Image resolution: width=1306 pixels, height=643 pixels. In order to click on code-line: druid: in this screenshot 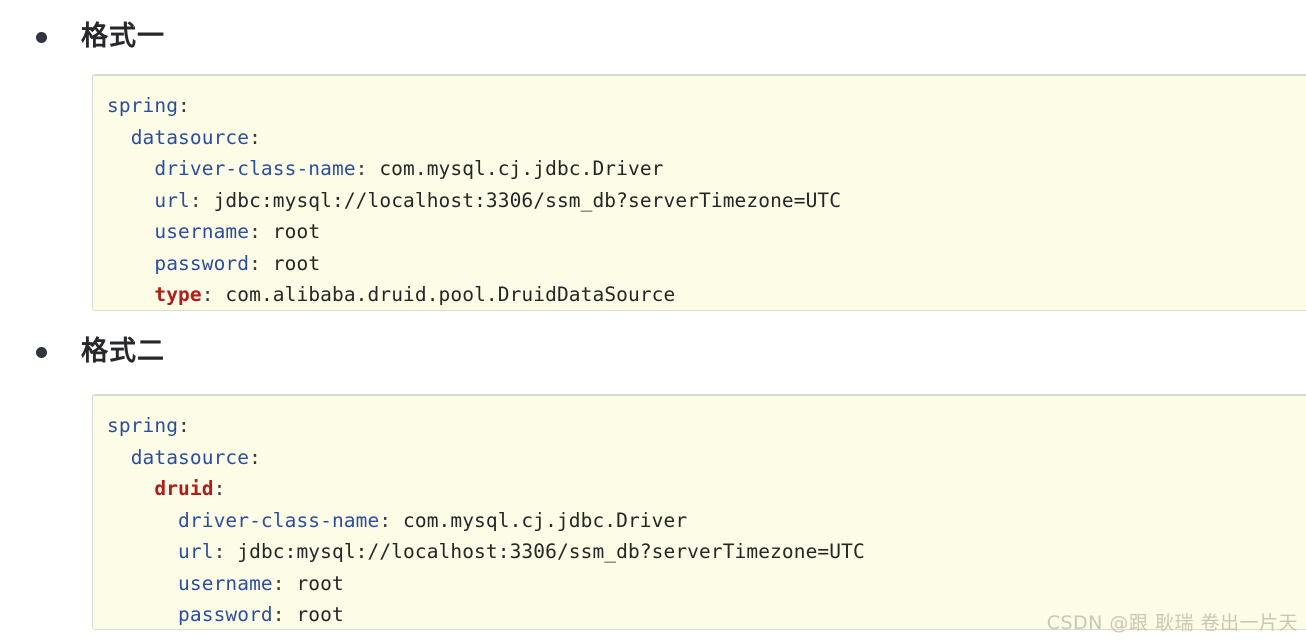, I will do `click(706, 489)`.